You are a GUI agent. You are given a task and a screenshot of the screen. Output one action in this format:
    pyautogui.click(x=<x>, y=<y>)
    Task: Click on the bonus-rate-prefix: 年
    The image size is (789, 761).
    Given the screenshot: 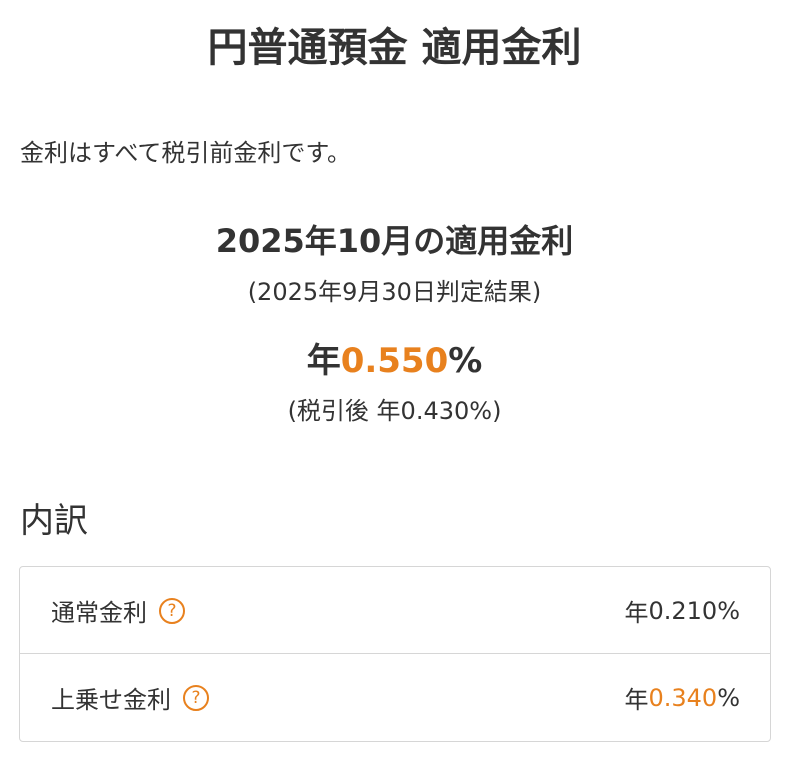 What is the action you would take?
    pyautogui.click(x=636, y=700)
    